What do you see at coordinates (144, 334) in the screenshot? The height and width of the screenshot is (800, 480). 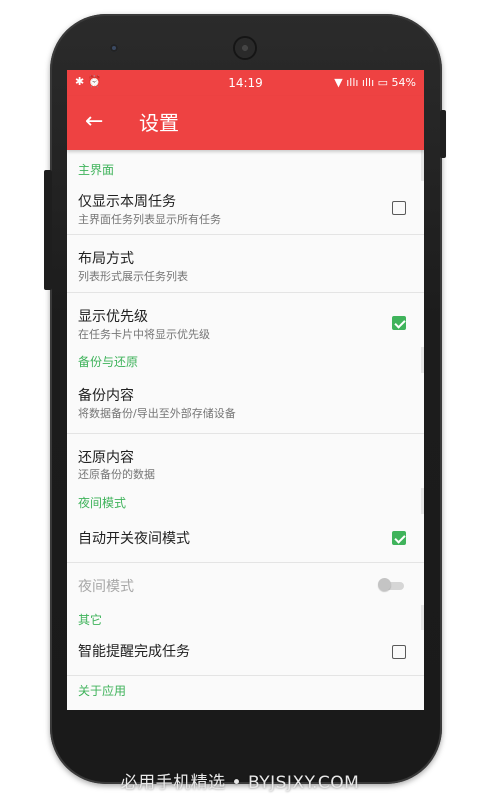 I see `setting-subtitle: 在任务卡片中将显示优先级` at bounding box center [144, 334].